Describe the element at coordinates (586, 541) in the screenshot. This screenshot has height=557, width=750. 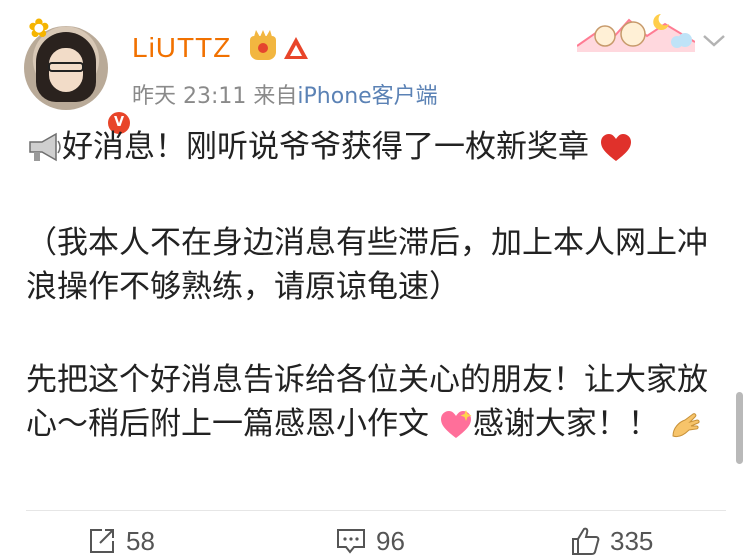
I see `thumbs-up-icon` at that location.